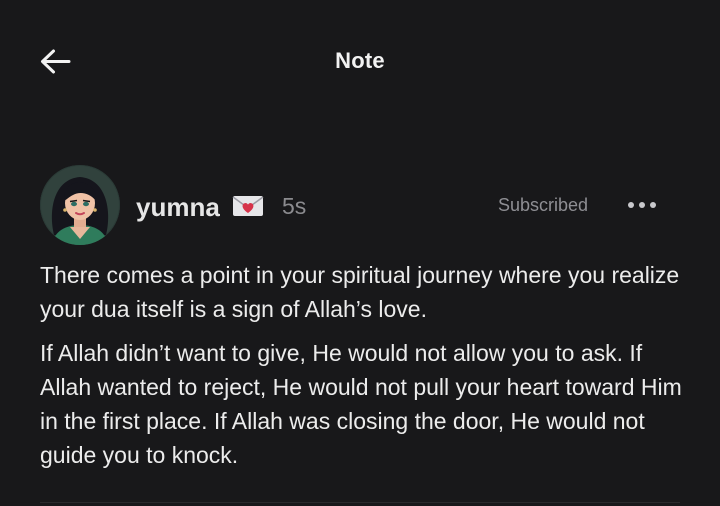 The height and width of the screenshot is (506, 720). What do you see at coordinates (294, 206) in the screenshot?
I see `post-timestamp: 5s` at bounding box center [294, 206].